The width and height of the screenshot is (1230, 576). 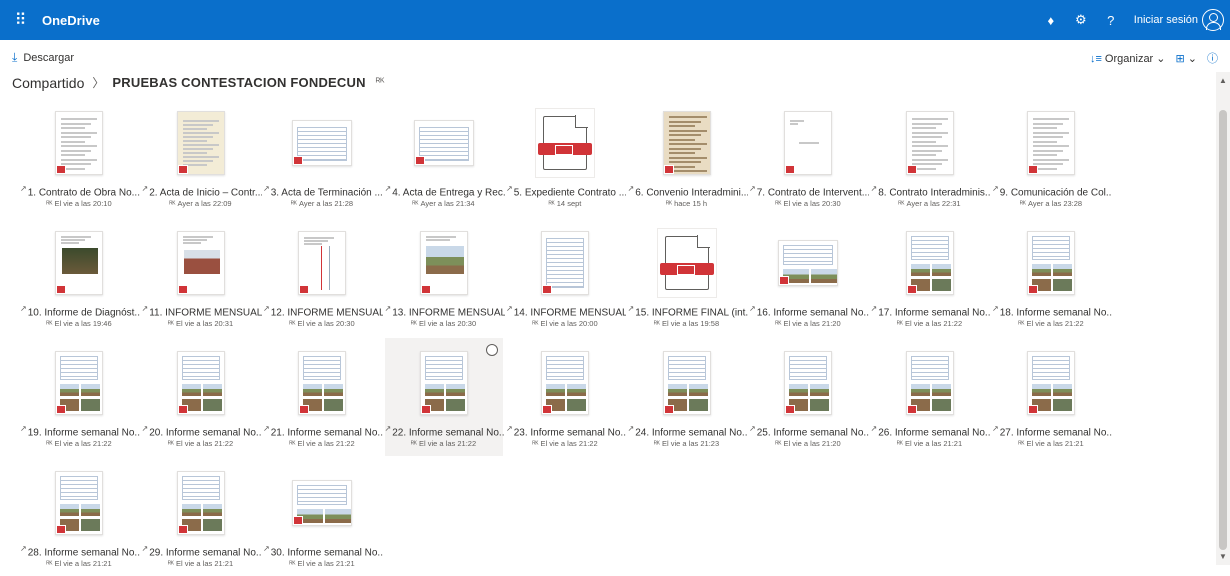 I want to click on shared-icon: ↗, so click(x=145, y=188).